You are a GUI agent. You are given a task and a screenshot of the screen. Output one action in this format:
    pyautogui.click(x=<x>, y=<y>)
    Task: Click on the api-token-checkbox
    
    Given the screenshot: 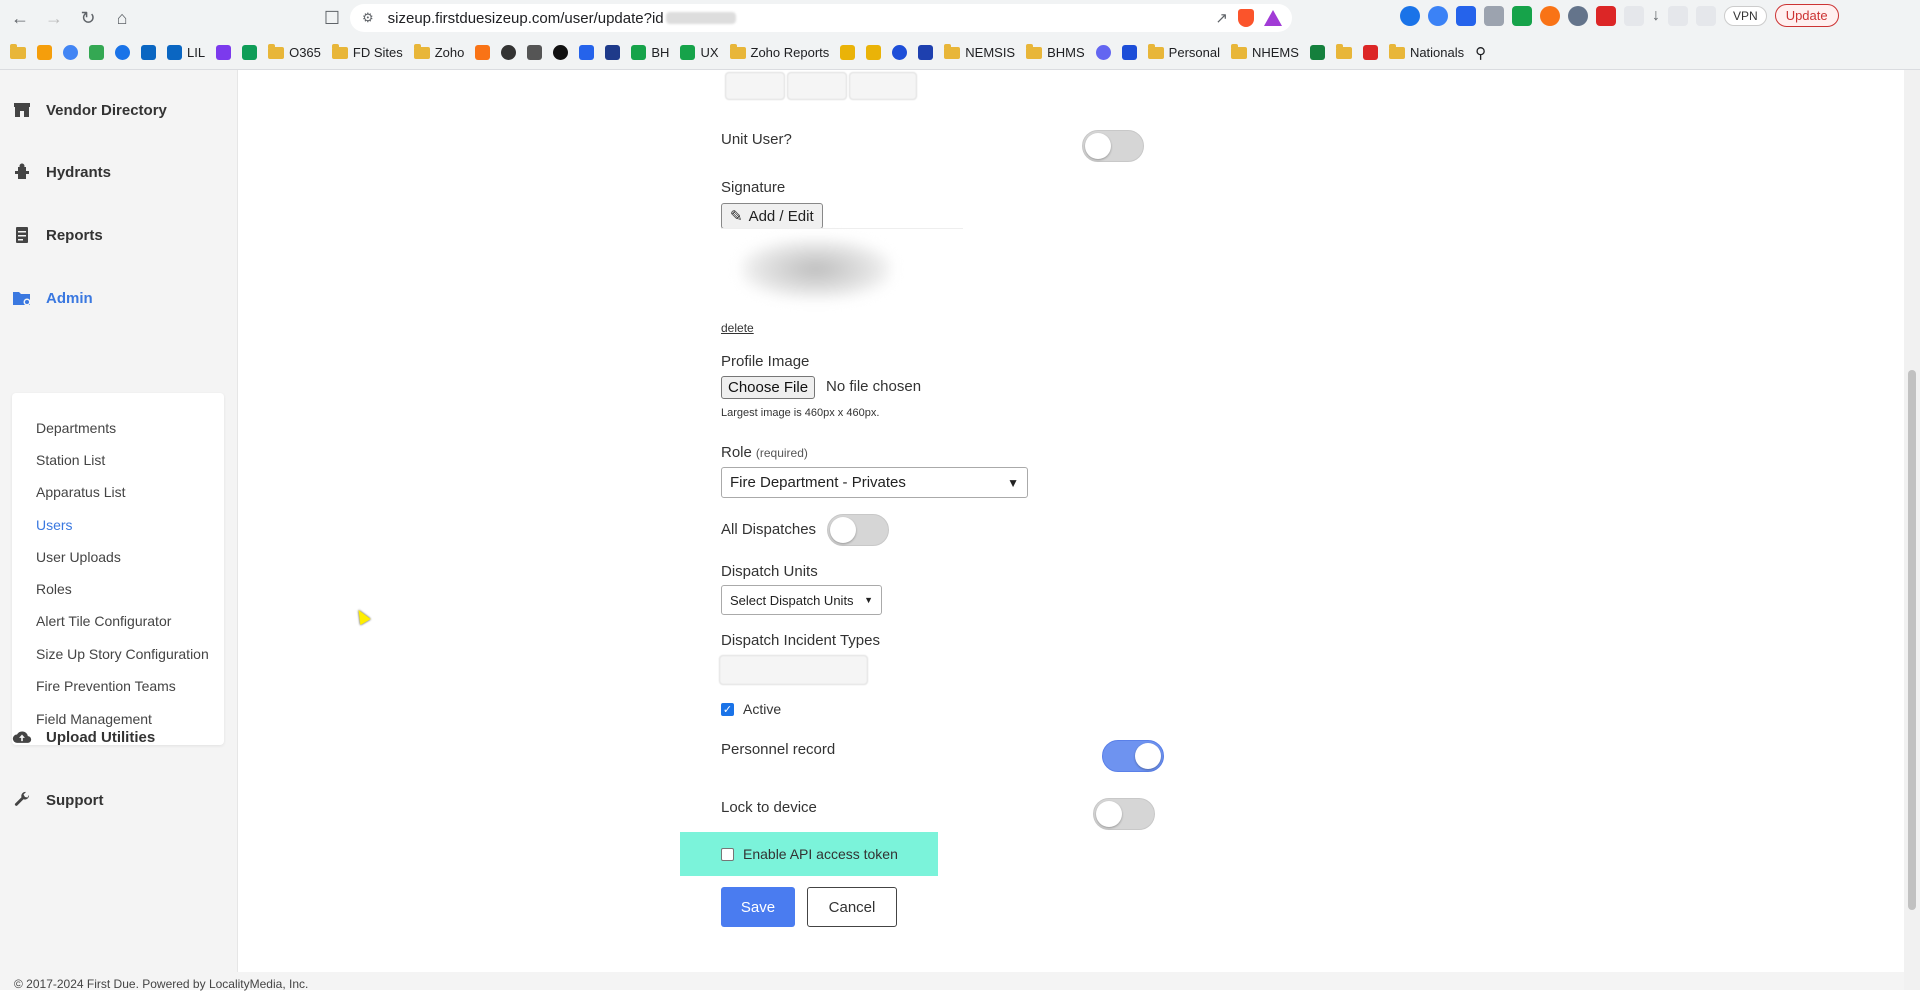 What is the action you would take?
    pyautogui.click(x=727, y=854)
    